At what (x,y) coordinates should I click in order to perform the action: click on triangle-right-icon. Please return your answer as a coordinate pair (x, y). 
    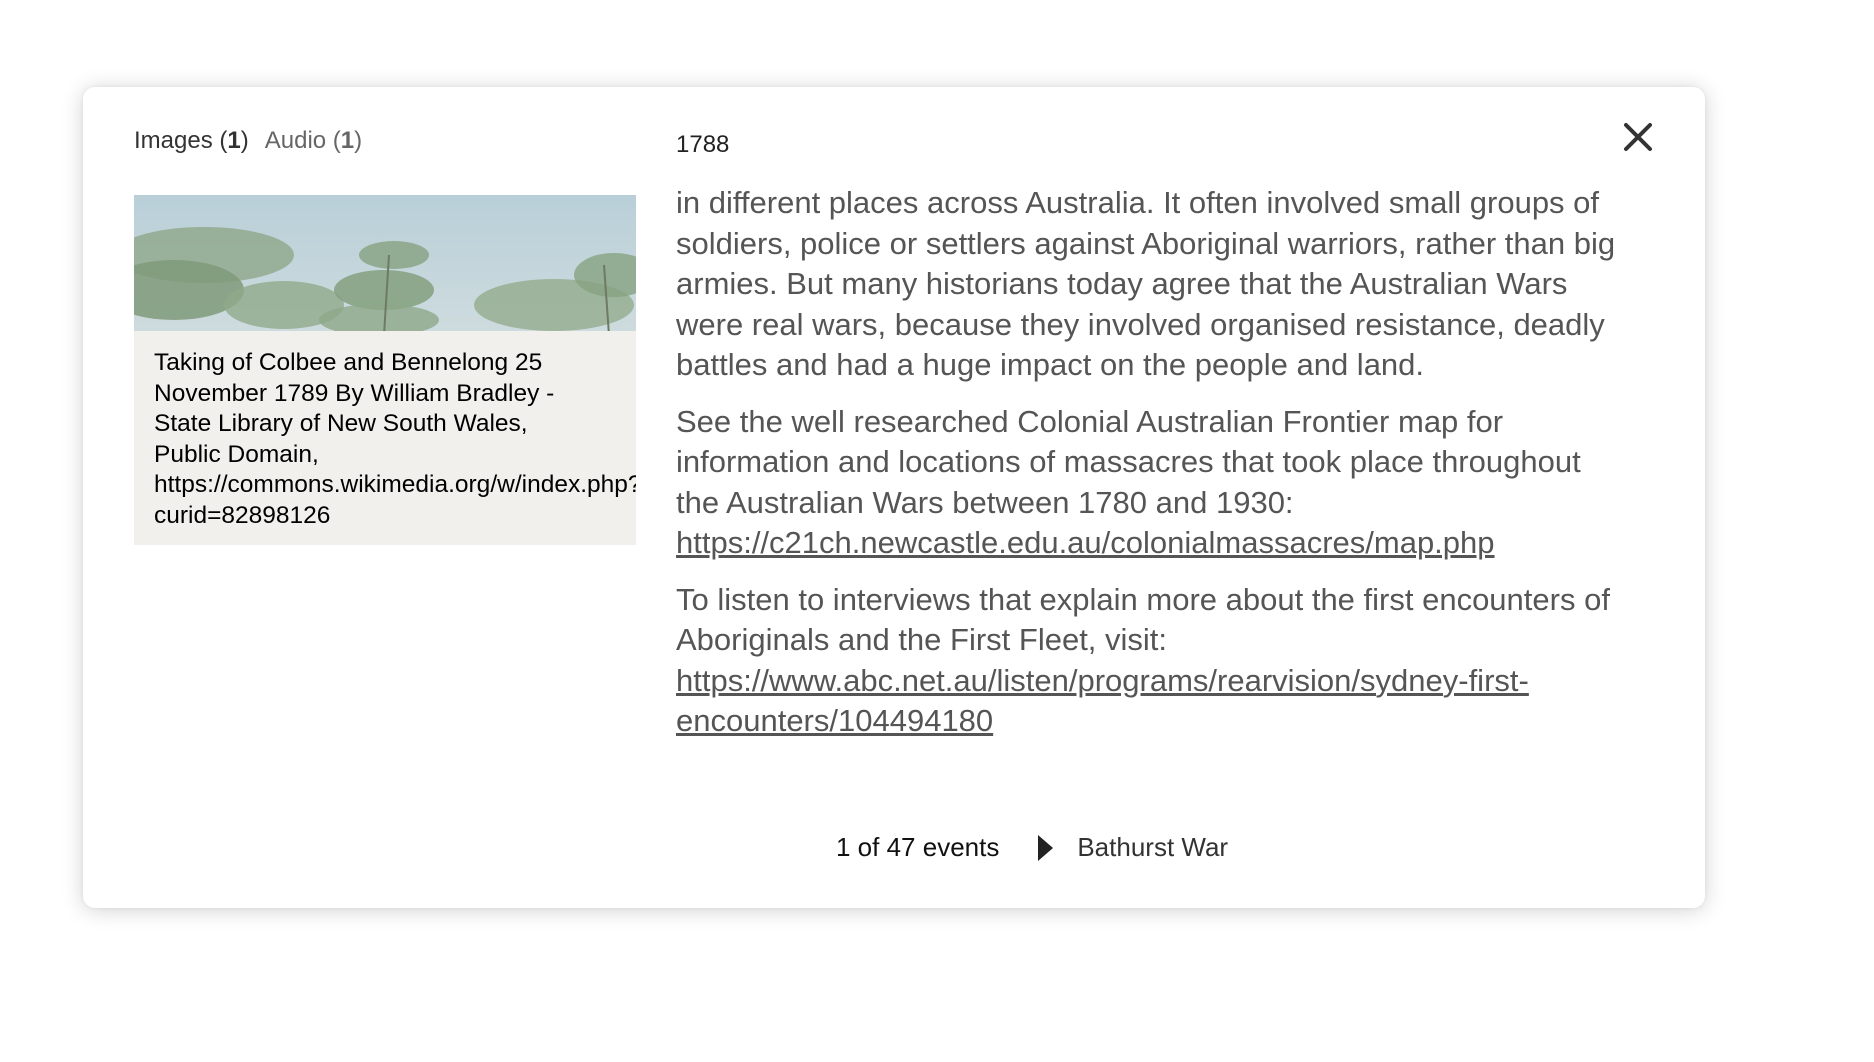
    Looking at the image, I should click on (1045, 847).